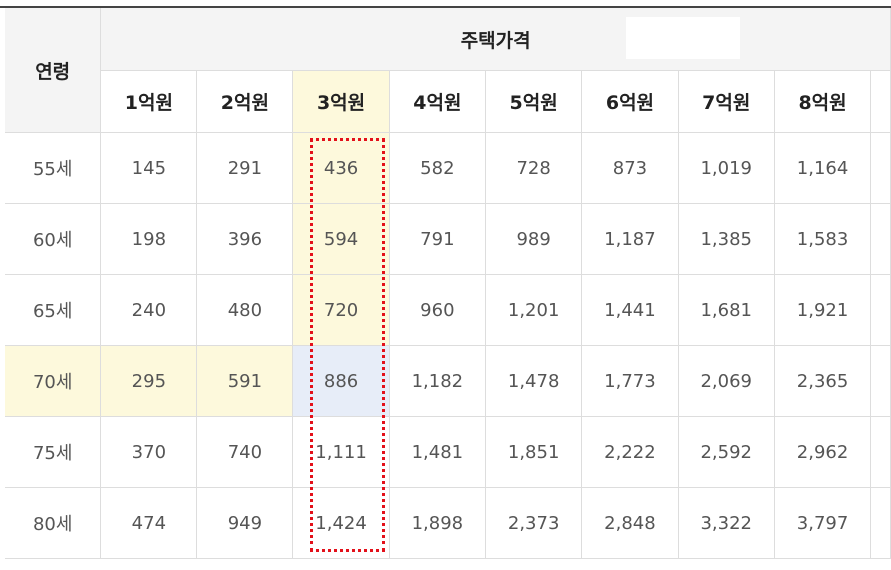  What do you see at coordinates (822, 452) in the screenshot?
I see `table-cell: 2,962` at bounding box center [822, 452].